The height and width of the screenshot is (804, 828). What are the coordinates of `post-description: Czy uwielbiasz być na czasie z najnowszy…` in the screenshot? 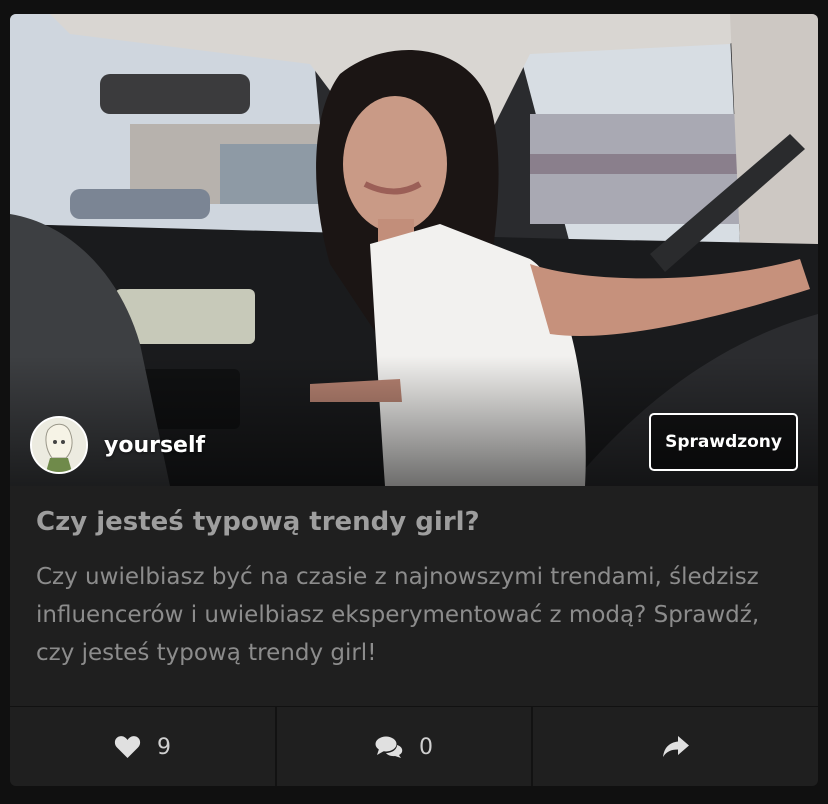 It's located at (398, 615).